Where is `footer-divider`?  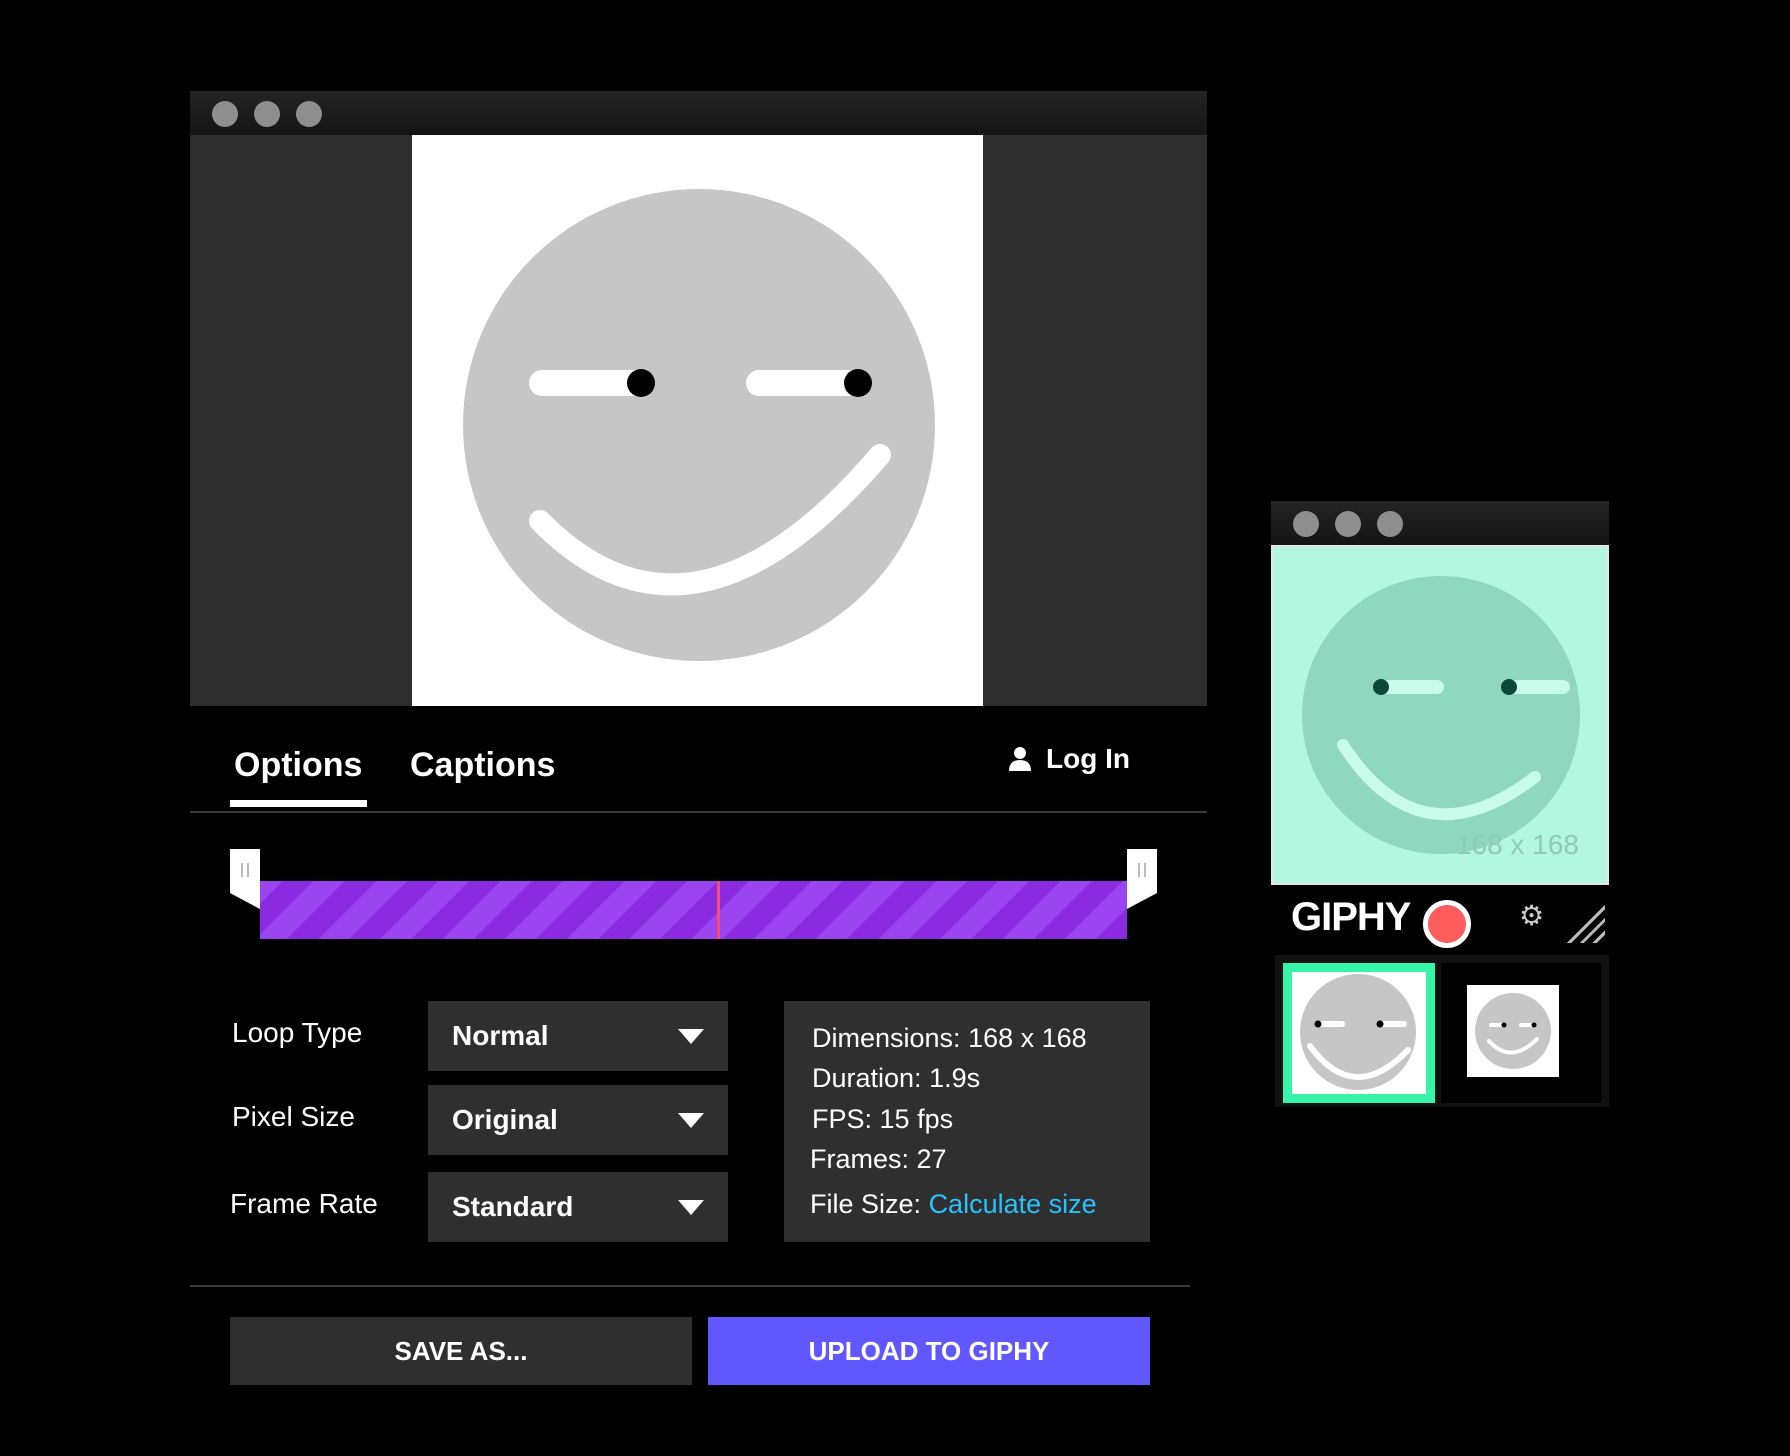 footer-divider is located at coordinates (690, 1286).